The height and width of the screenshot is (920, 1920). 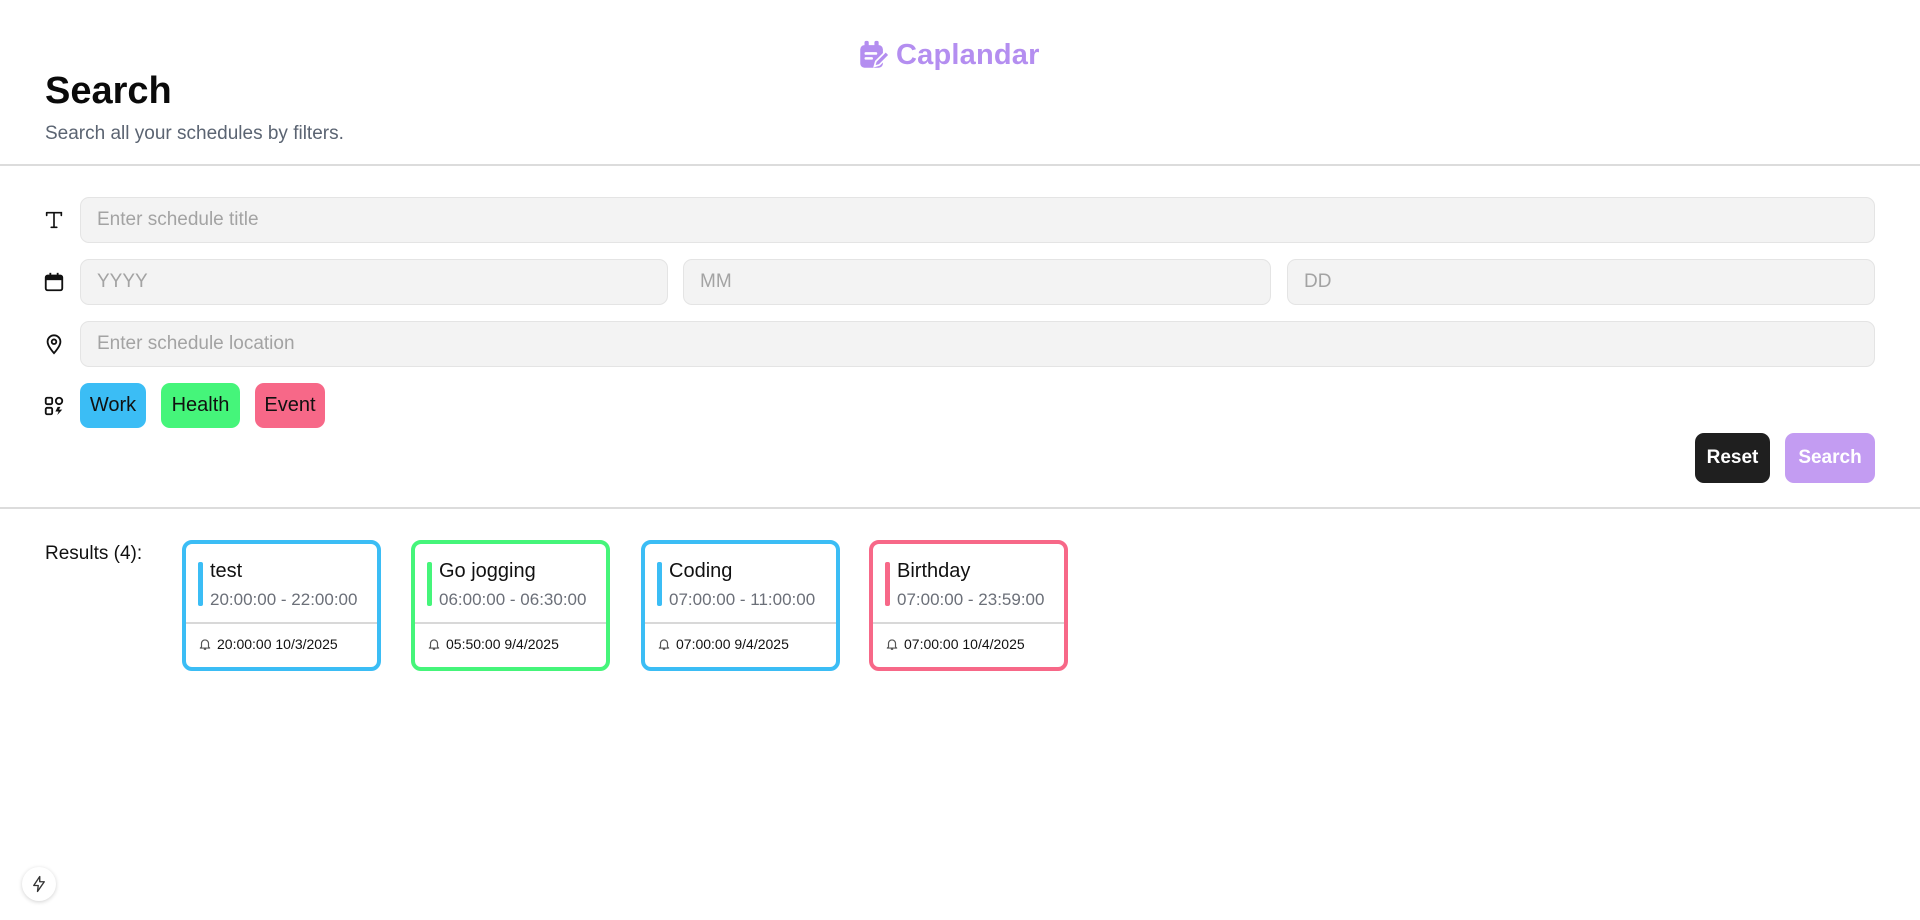 I want to click on schedule-alarm: 07:00:00 9/4/2025, so click(x=723, y=644).